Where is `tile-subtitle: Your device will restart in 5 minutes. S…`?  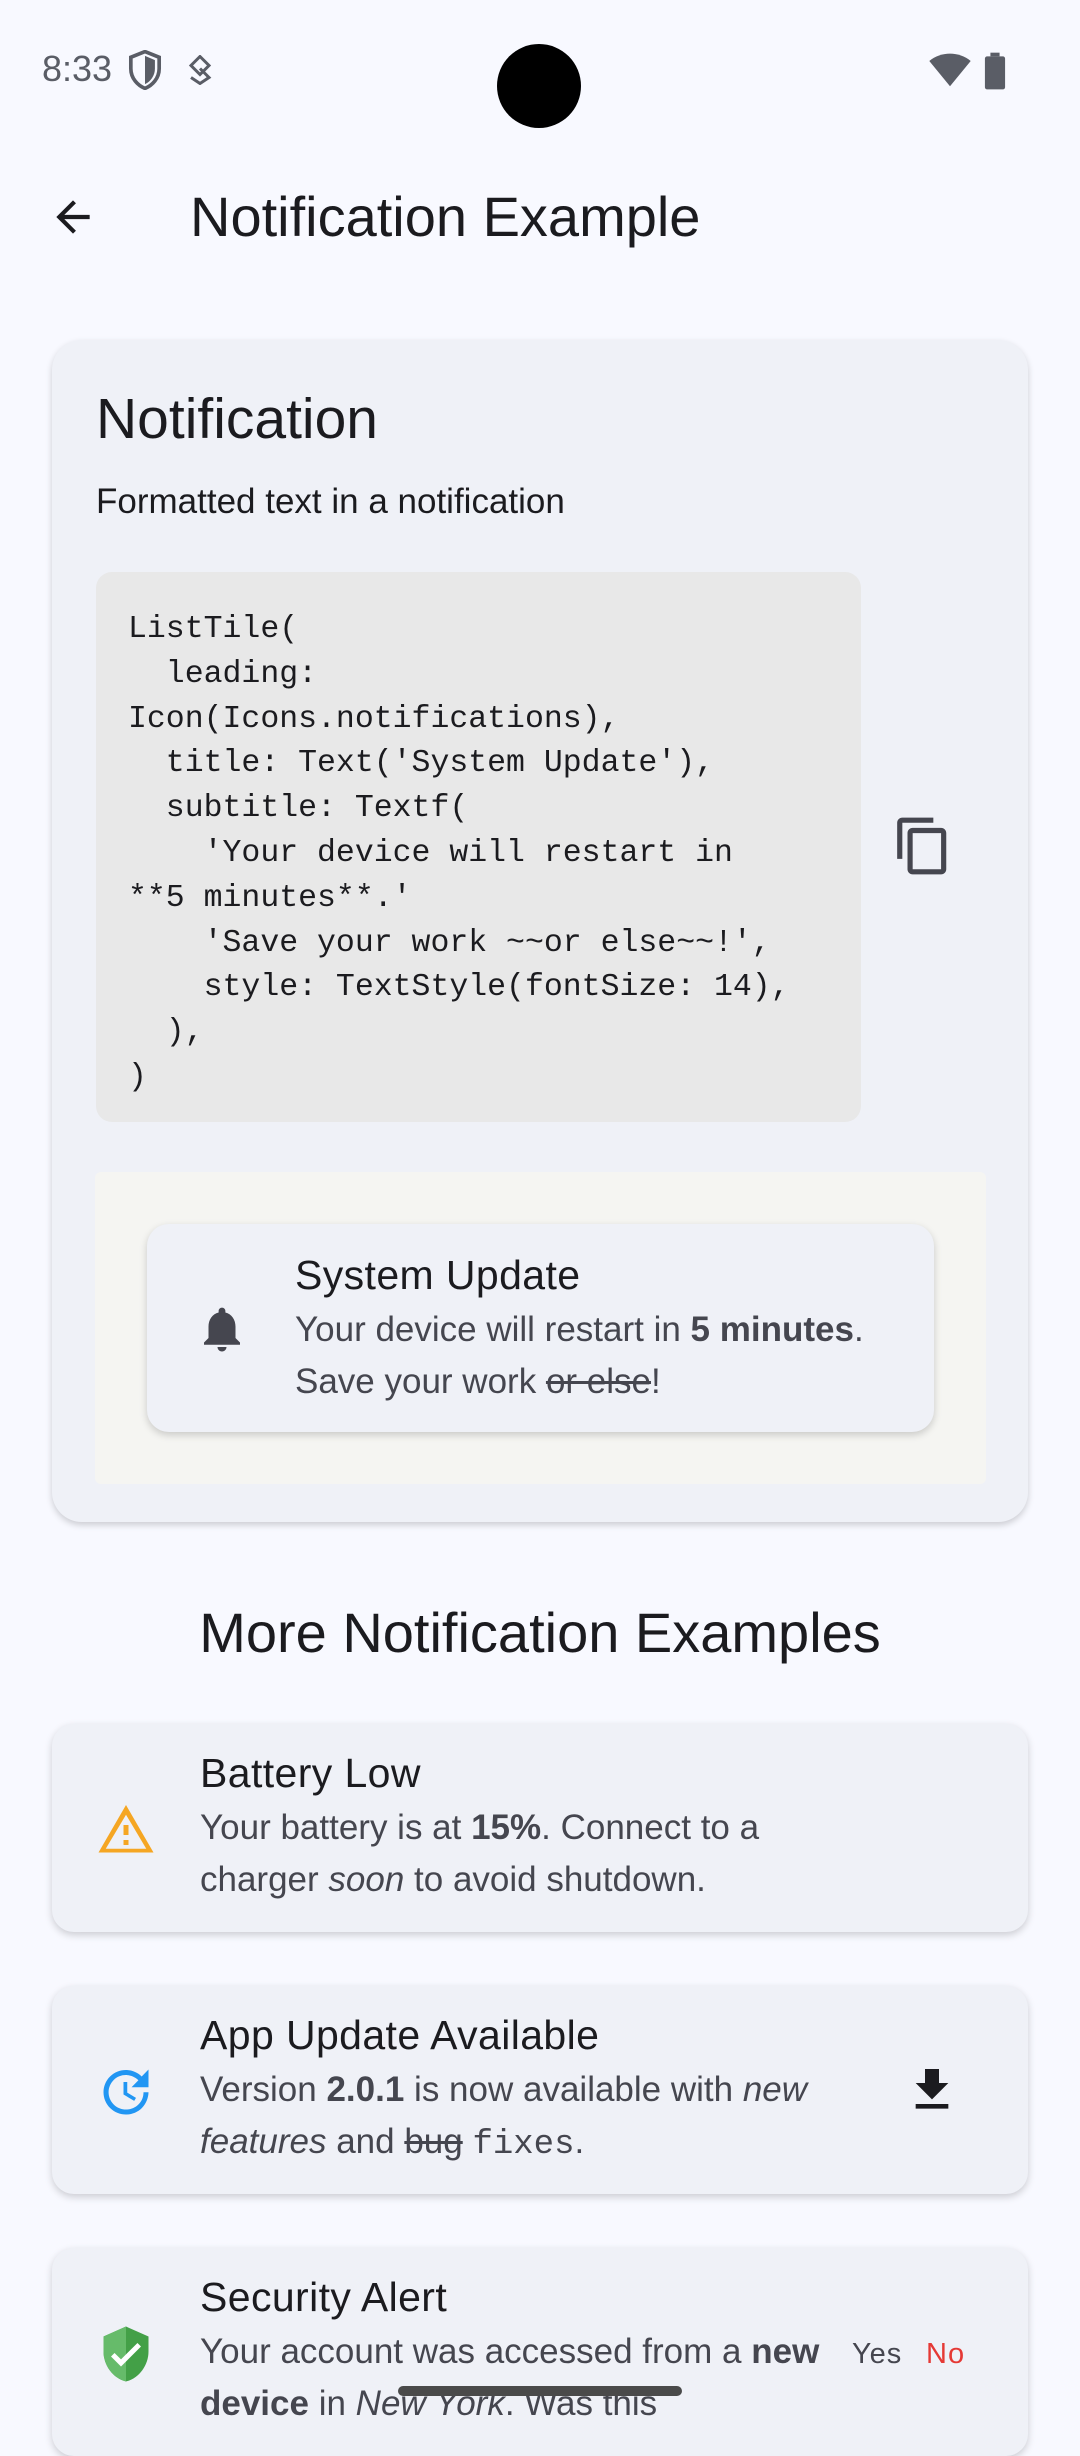 tile-subtitle: Your device will restart in 5 minutes. S… is located at coordinates (579, 1355).